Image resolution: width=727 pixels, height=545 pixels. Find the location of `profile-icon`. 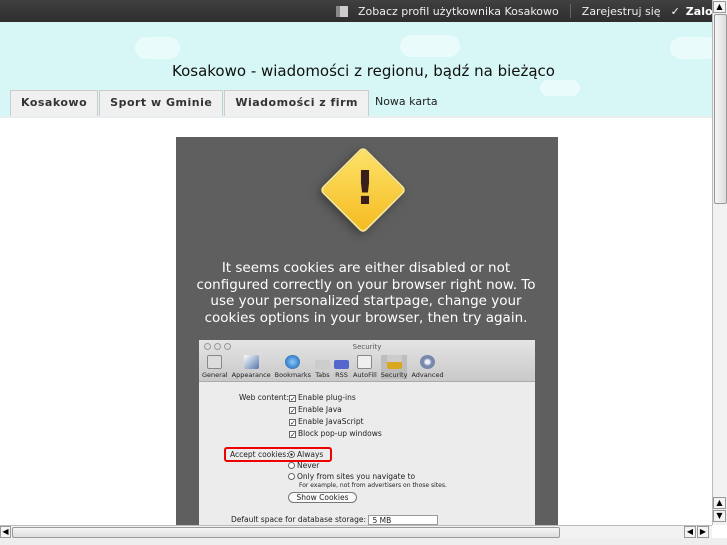

profile-icon is located at coordinates (341, 11).